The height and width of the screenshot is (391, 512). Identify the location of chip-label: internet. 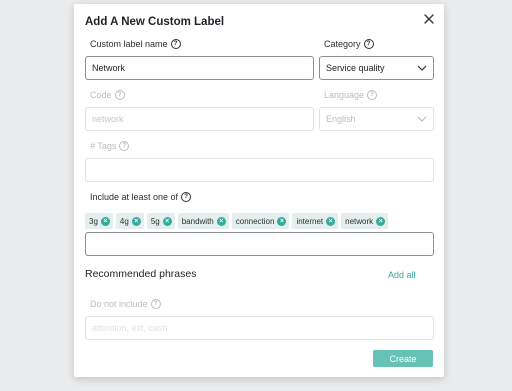
(310, 221).